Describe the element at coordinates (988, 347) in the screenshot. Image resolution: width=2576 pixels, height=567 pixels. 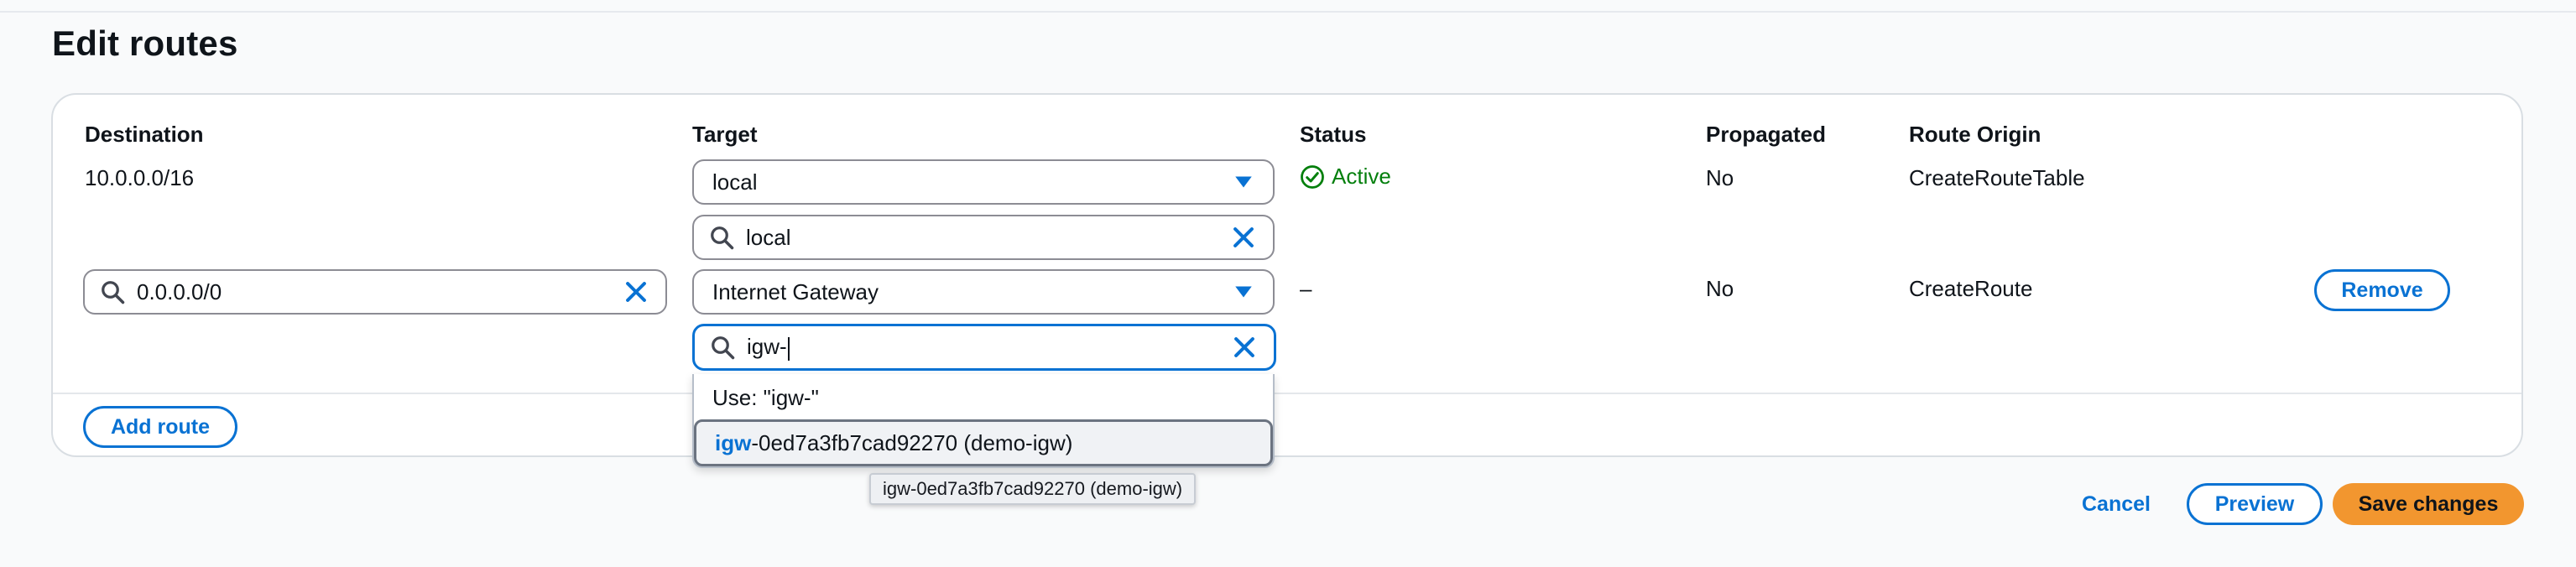
I see `target-search-value: igw-` at that location.